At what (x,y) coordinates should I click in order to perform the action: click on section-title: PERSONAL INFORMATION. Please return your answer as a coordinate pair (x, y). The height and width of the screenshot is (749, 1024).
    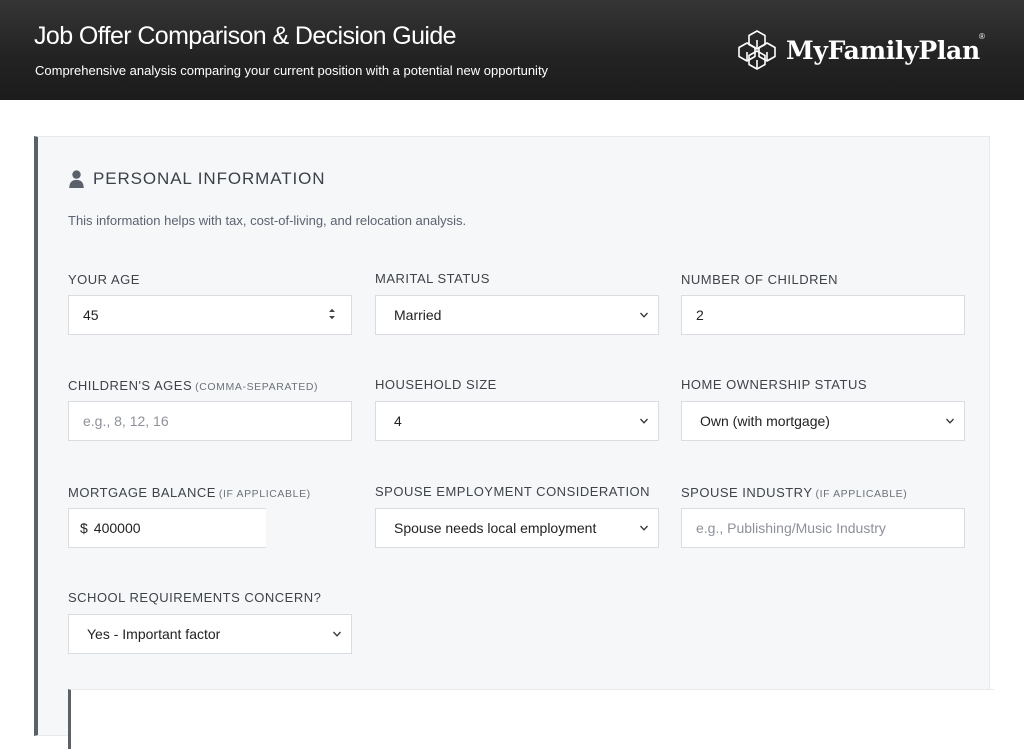
    Looking at the image, I should click on (209, 178).